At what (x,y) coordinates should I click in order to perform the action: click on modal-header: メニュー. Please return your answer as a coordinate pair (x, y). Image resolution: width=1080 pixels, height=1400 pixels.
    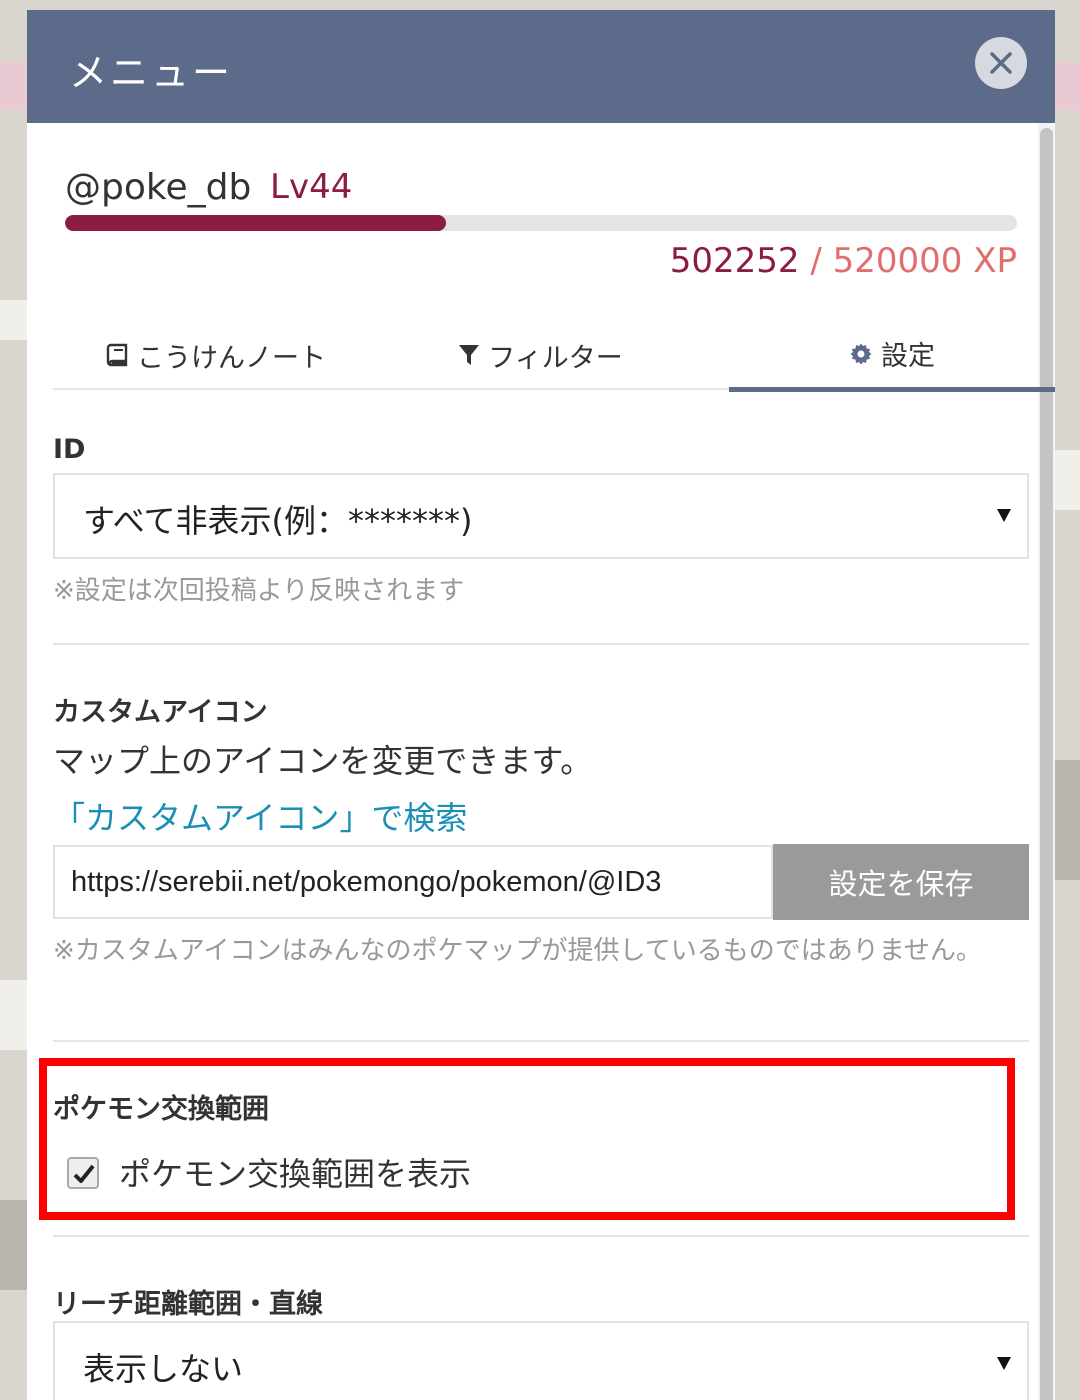
    Looking at the image, I should click on (541, 66).